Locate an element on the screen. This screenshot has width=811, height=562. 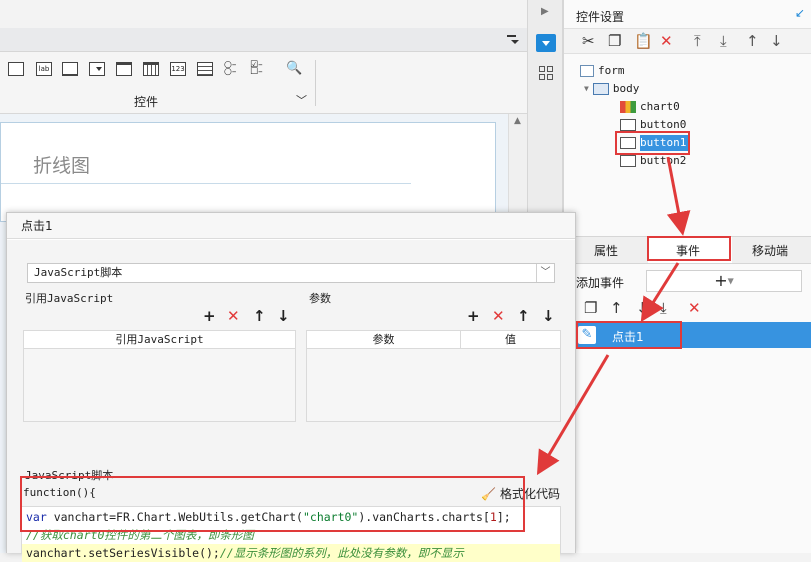
ref-js-table: 引用JavaScript is located at coordinates (159, 376).